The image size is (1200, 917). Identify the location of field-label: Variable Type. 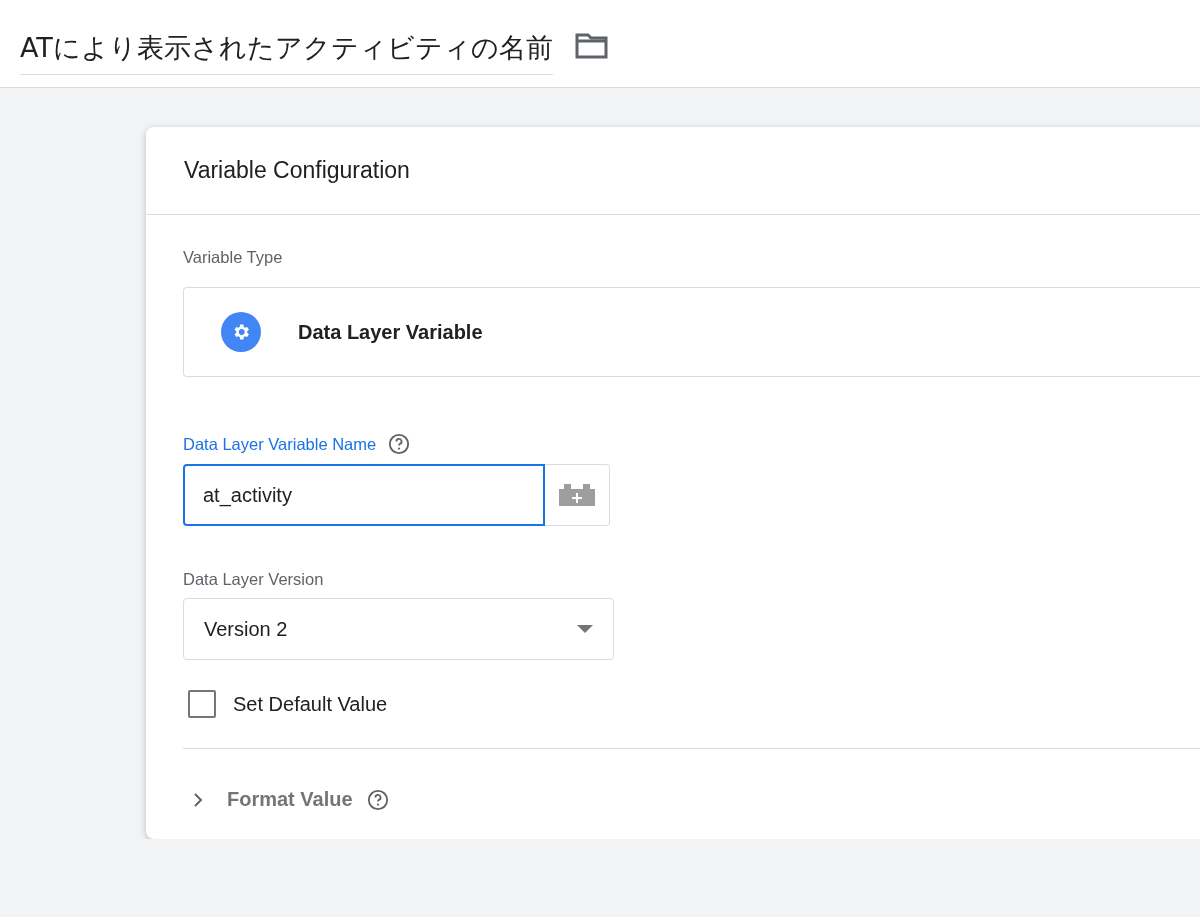
(233, 257).